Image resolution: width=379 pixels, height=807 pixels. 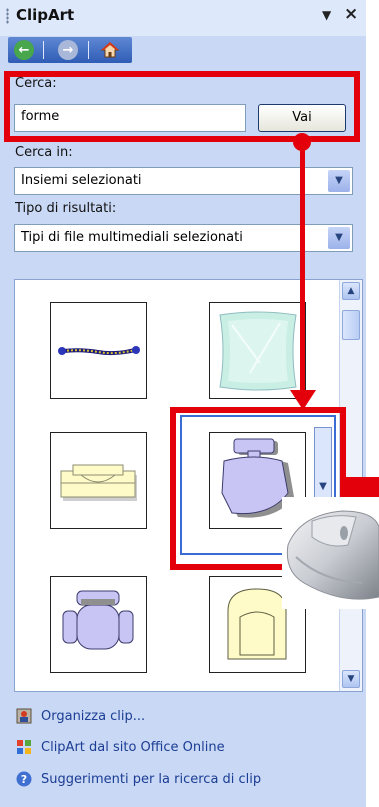 I want to click on result-type-label: Tipo di risultati:, so click(x=66, y=208).